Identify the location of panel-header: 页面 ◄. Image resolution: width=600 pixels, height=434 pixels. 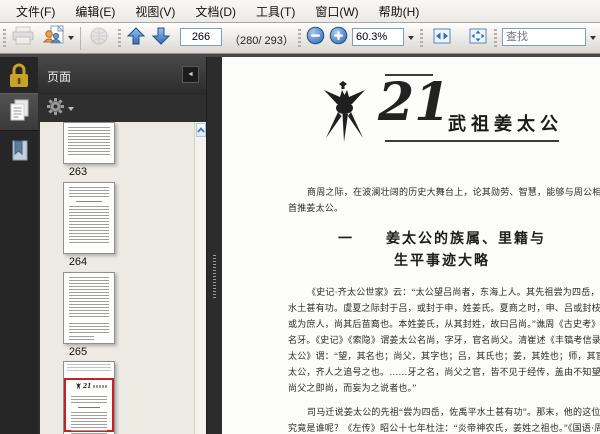
(122, 76).